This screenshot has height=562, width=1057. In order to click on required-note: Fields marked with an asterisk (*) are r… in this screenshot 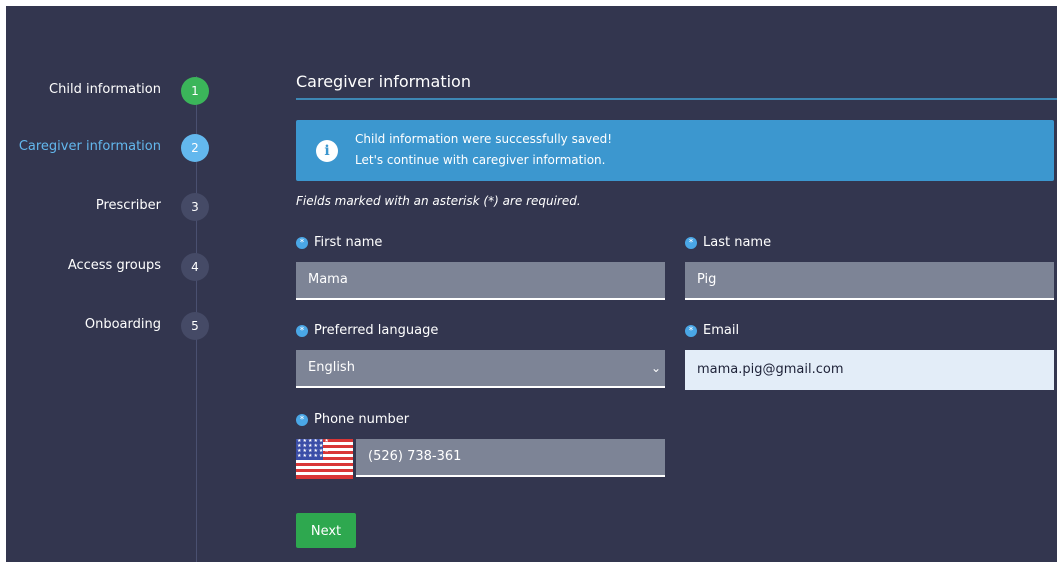, I will do `click(438, 201)`.